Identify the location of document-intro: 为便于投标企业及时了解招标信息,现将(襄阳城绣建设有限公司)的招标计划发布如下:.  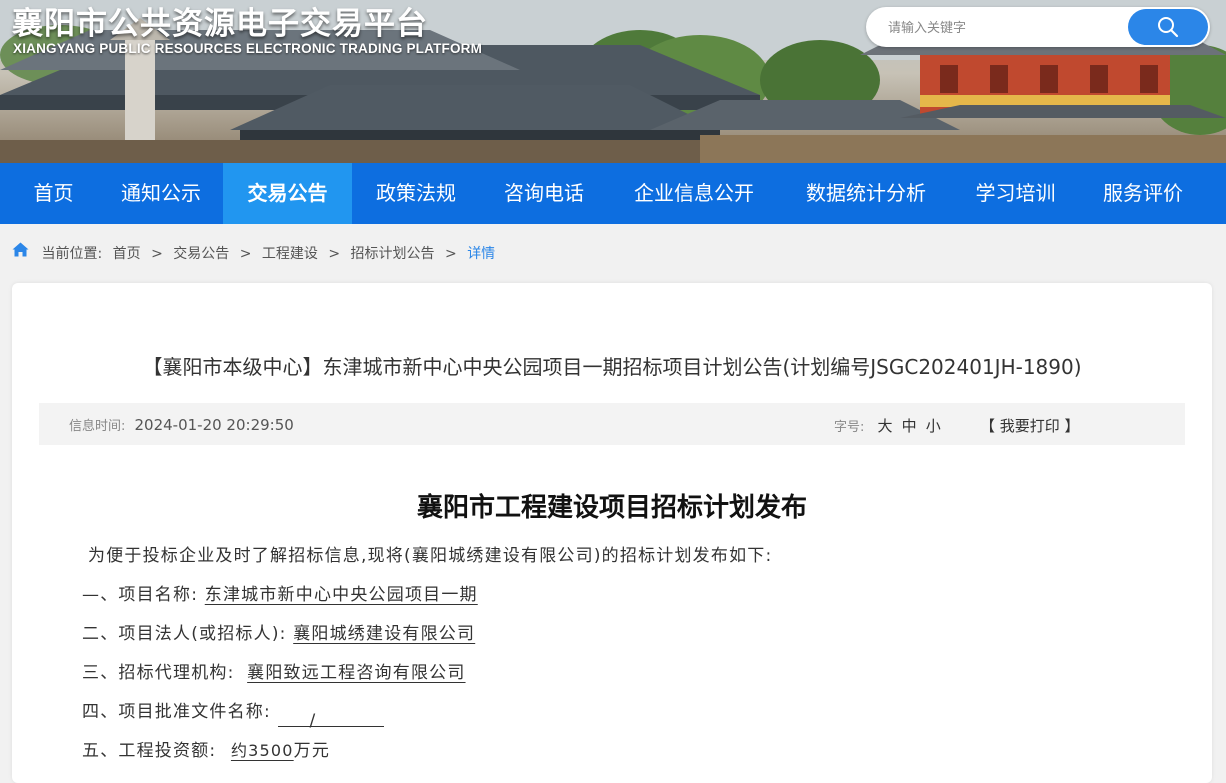
(430, 556).